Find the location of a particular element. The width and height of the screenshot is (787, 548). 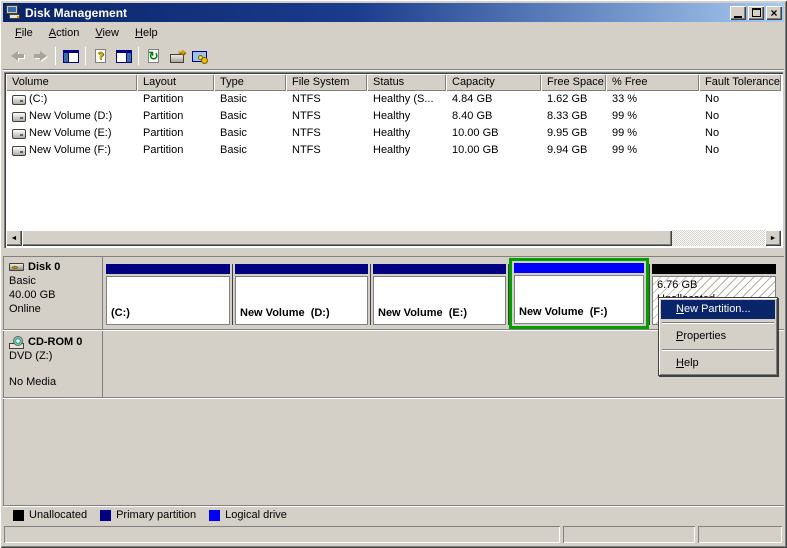

context-menu-item-properties: Properties is located at coordinates (718, 336).